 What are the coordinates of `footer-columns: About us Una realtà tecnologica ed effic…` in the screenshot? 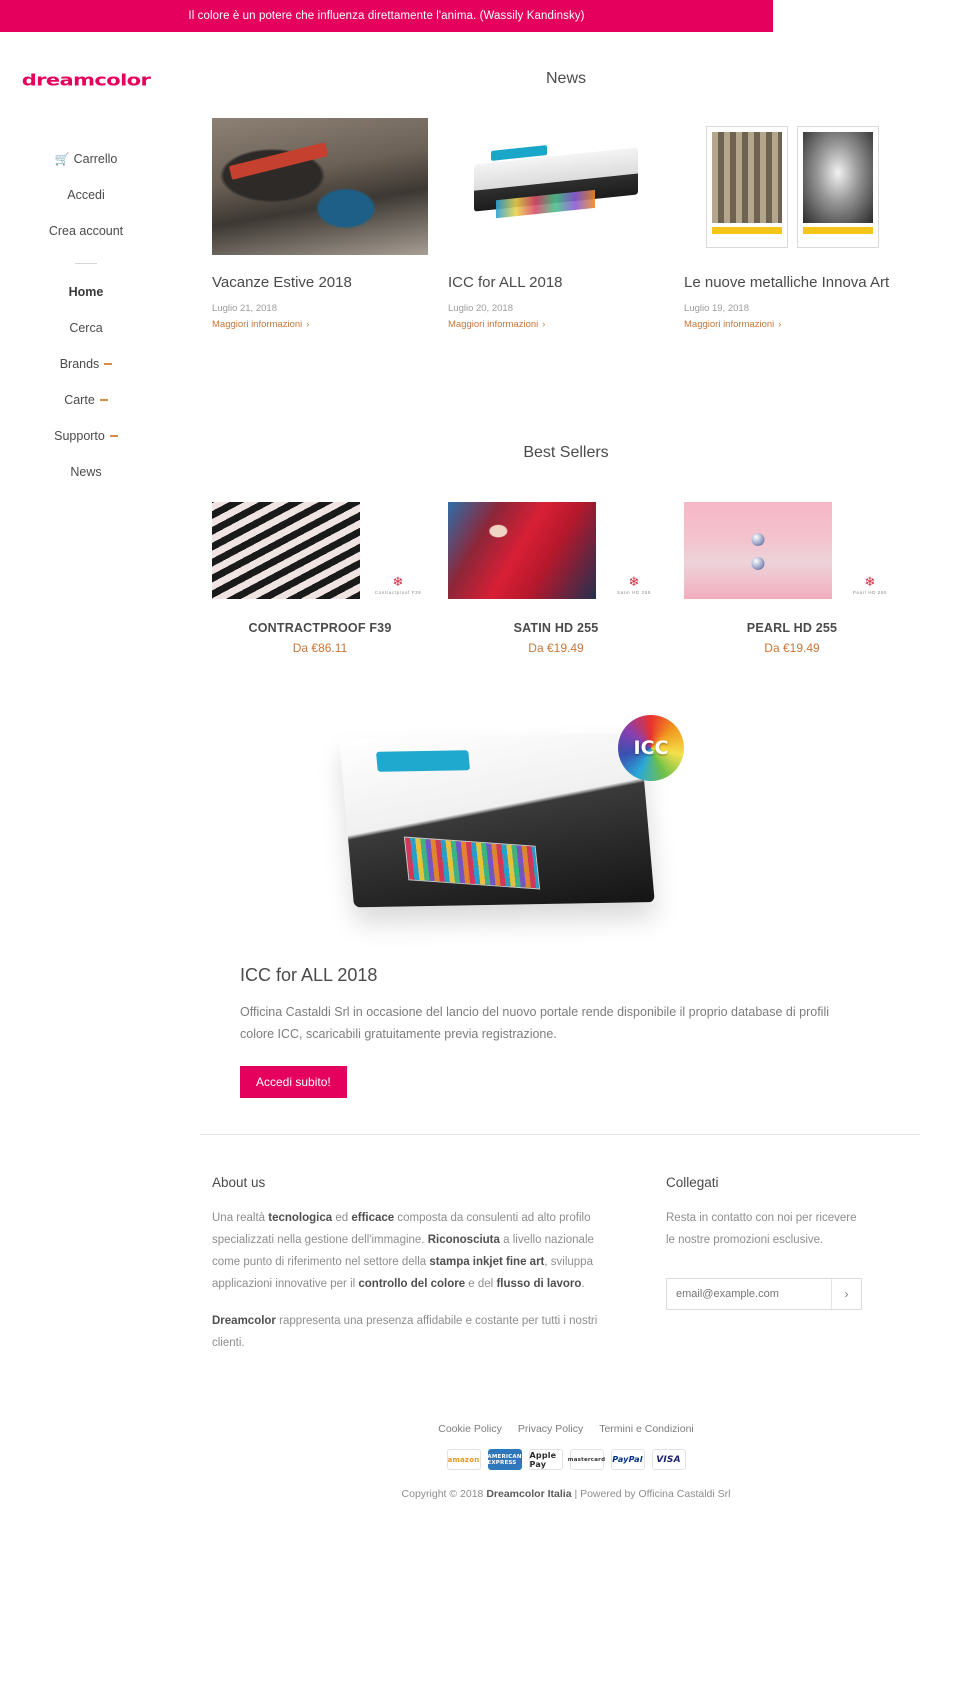 It's located at (566, 1253).